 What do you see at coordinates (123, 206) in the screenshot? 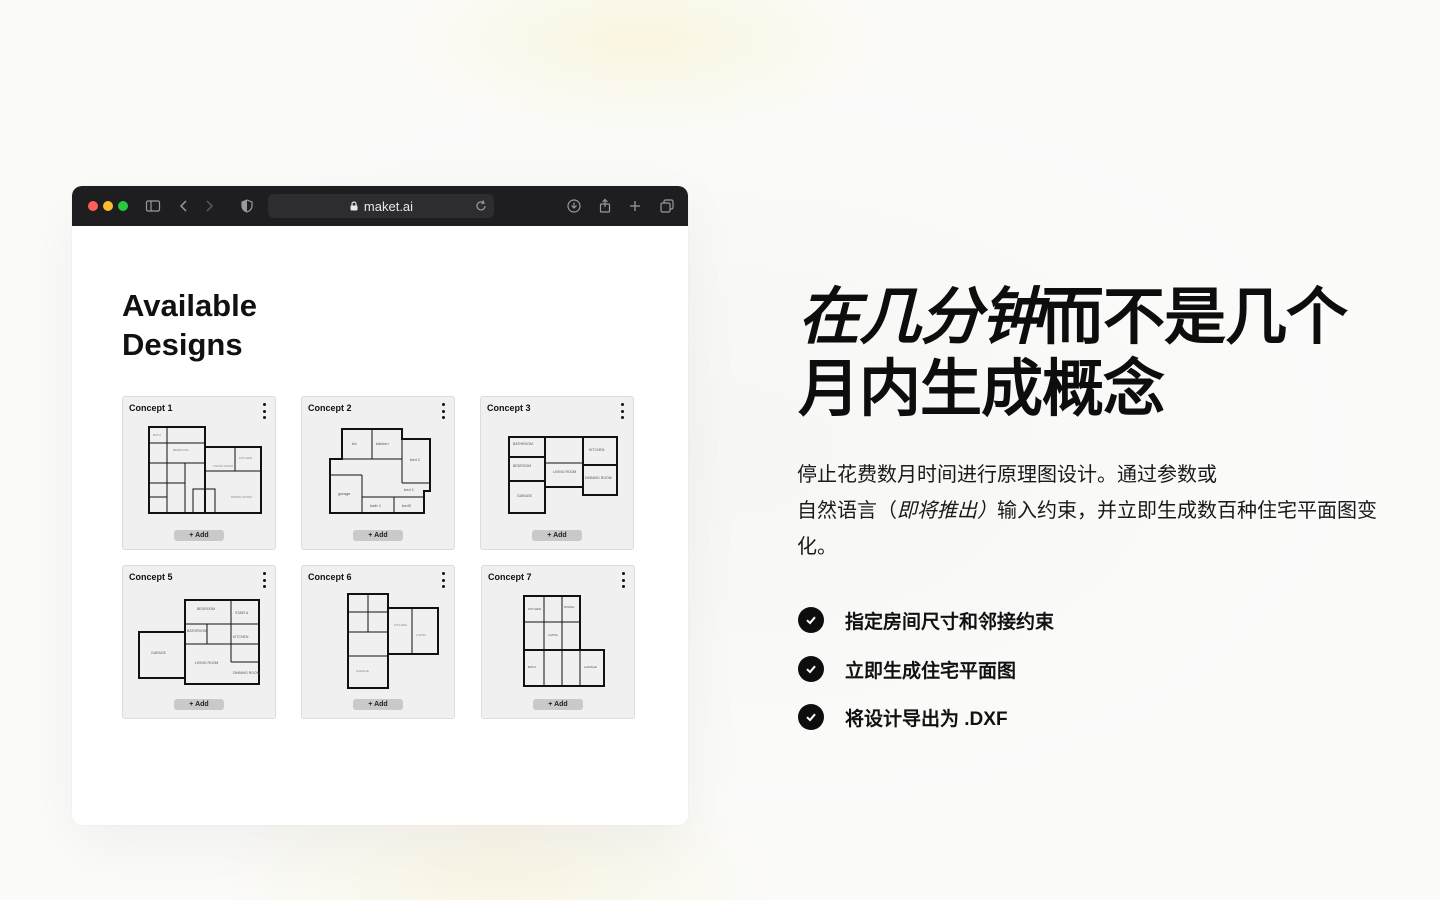
I see `zoom-window-button` at bounding box center [123, 206].